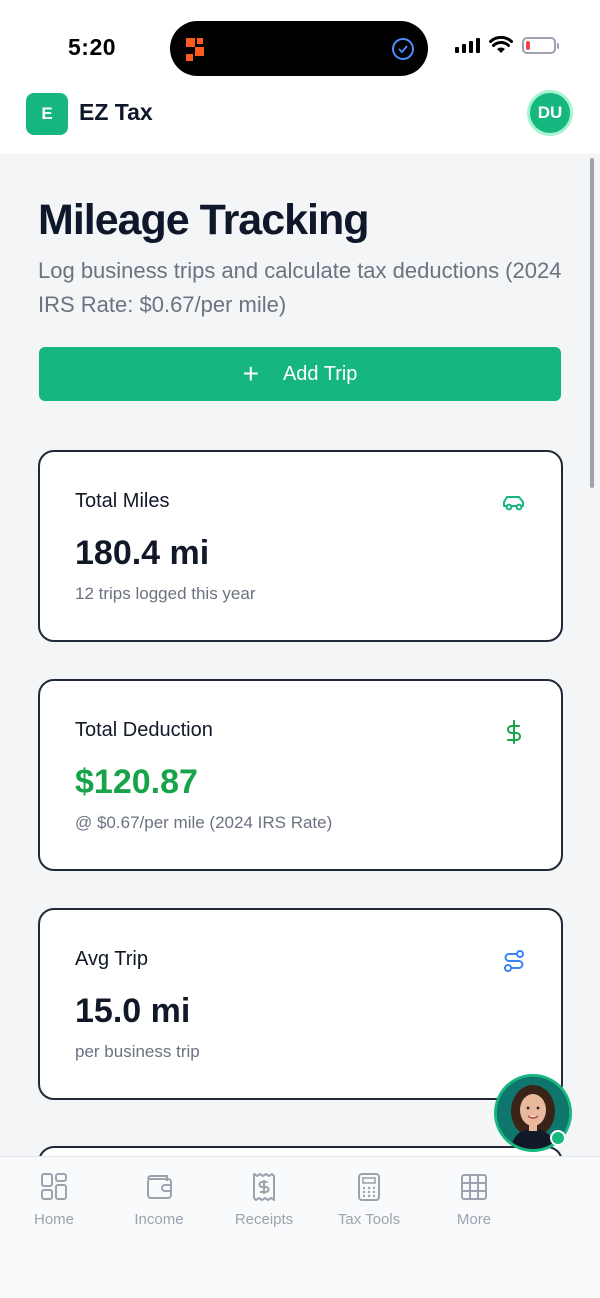  Describe the element at coordinates (467, 45) in the screenshot. I see `signal-icon` at that location.